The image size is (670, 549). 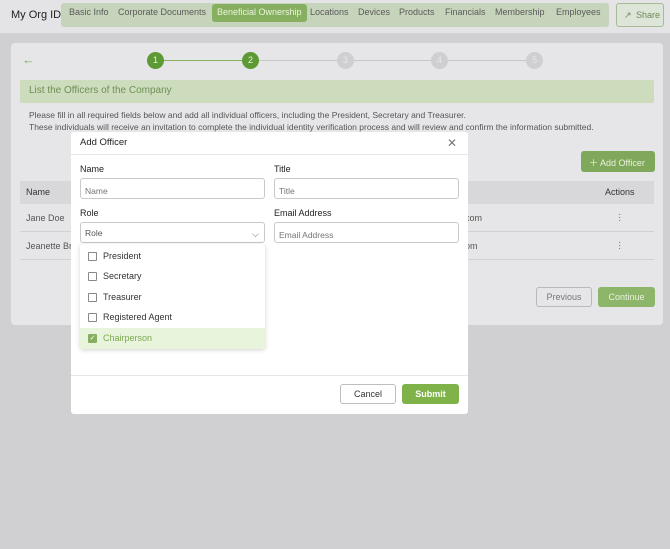 I want to click on cancel-button: Cancel, so click(x=368, y=394).